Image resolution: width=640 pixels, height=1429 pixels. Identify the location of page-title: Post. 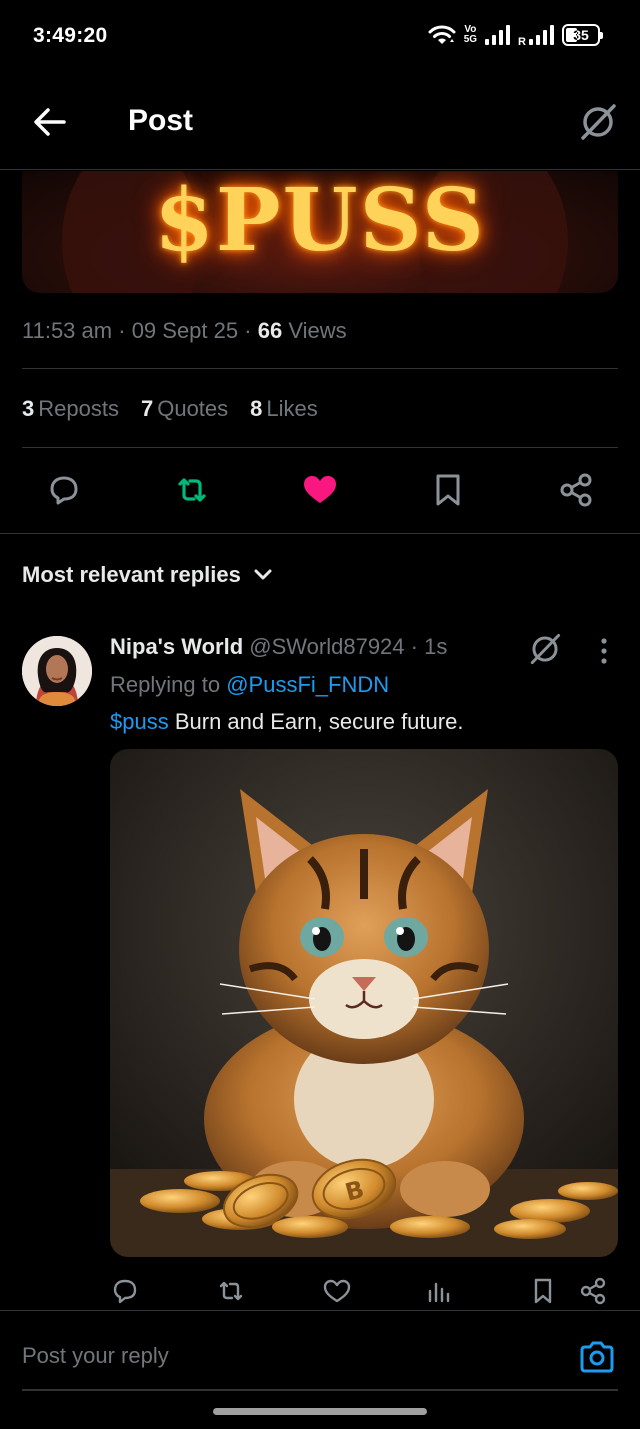
(161, 120).